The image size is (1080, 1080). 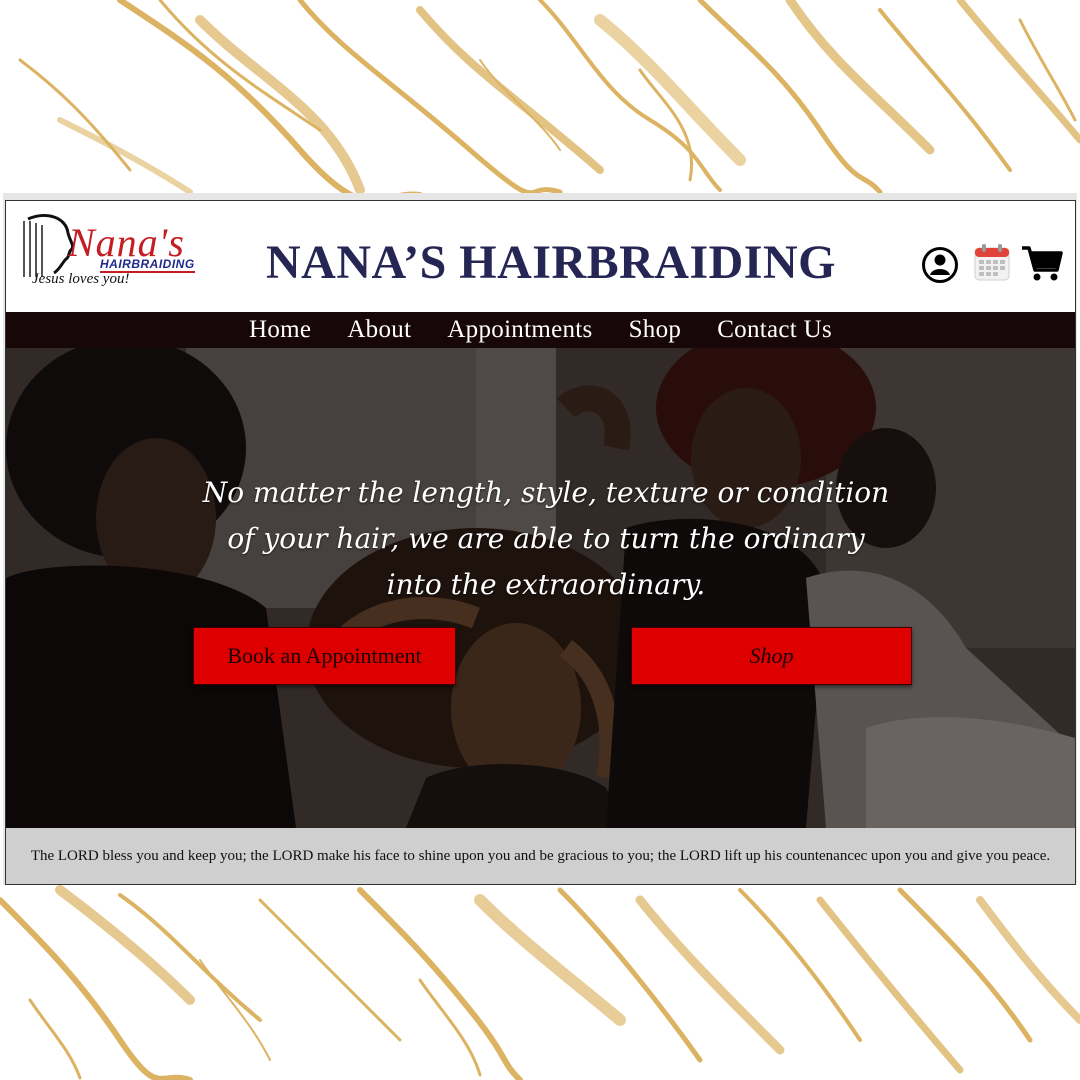 I want to click on cart-icon, so click(x=1042, y=263).